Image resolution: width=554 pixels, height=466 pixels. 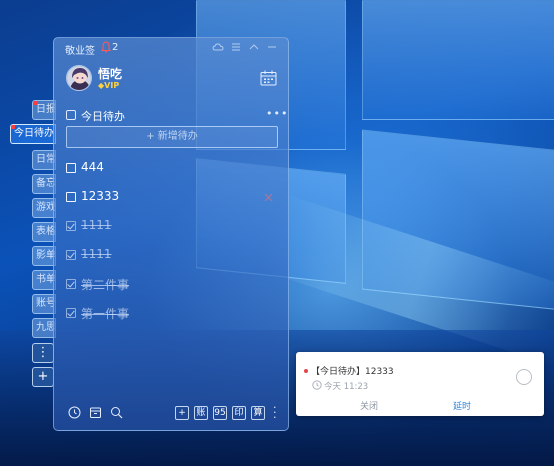 What do you see at coordinates (524, 377) in the screenshot?
I see `complete-circle-button` at bounding box center [524, 377].